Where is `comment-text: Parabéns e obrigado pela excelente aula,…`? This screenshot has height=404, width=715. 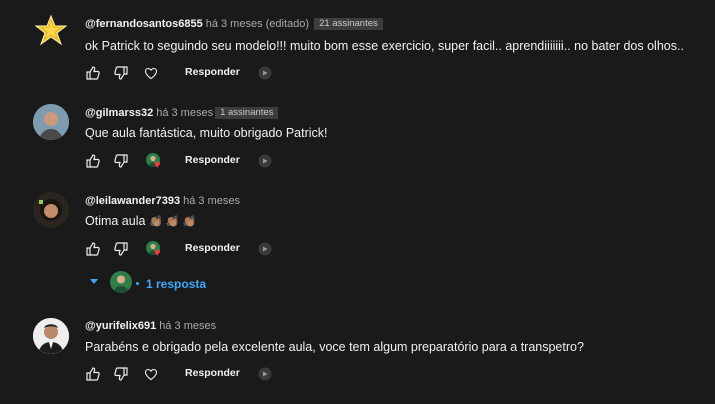 comment-text: Parabéns e obrigado pela excelente aula,… is located at coordinates (334, 347).